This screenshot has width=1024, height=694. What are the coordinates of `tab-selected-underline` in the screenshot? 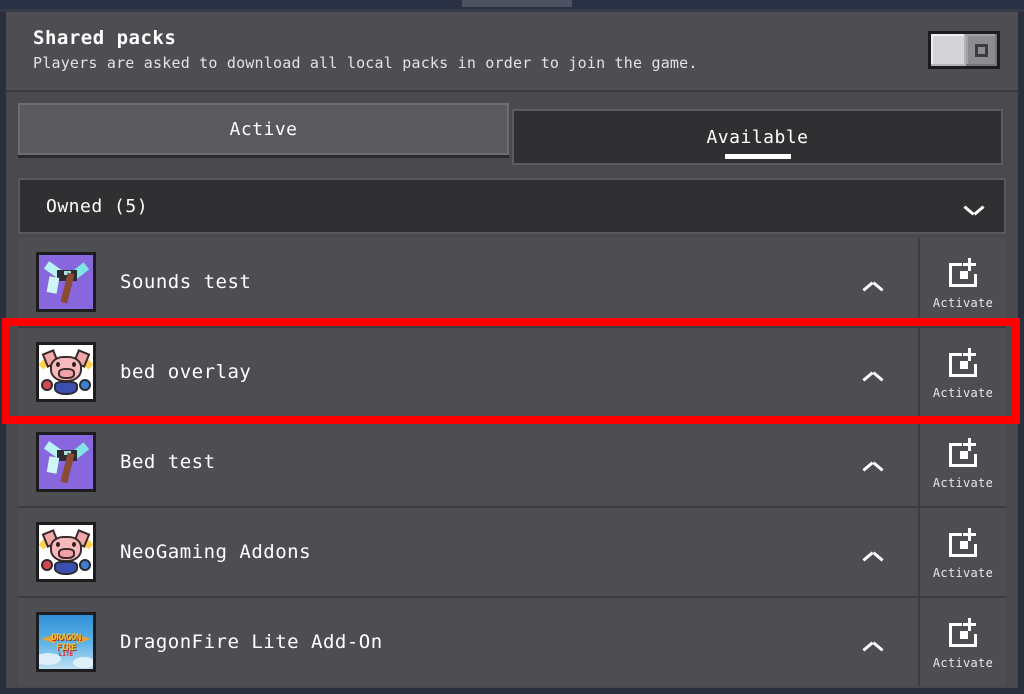 It's located at (757, 156).